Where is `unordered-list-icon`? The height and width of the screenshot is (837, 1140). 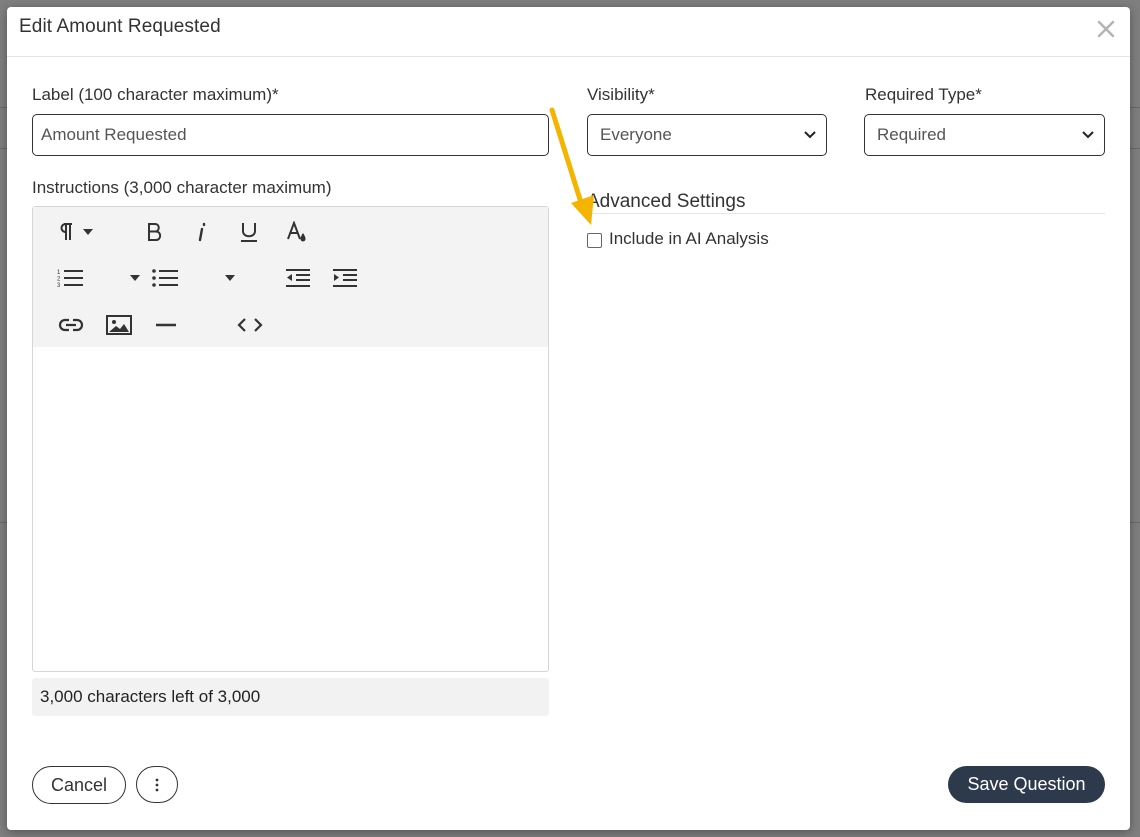
unordered-list-icon is located at coordinates (165, 278).